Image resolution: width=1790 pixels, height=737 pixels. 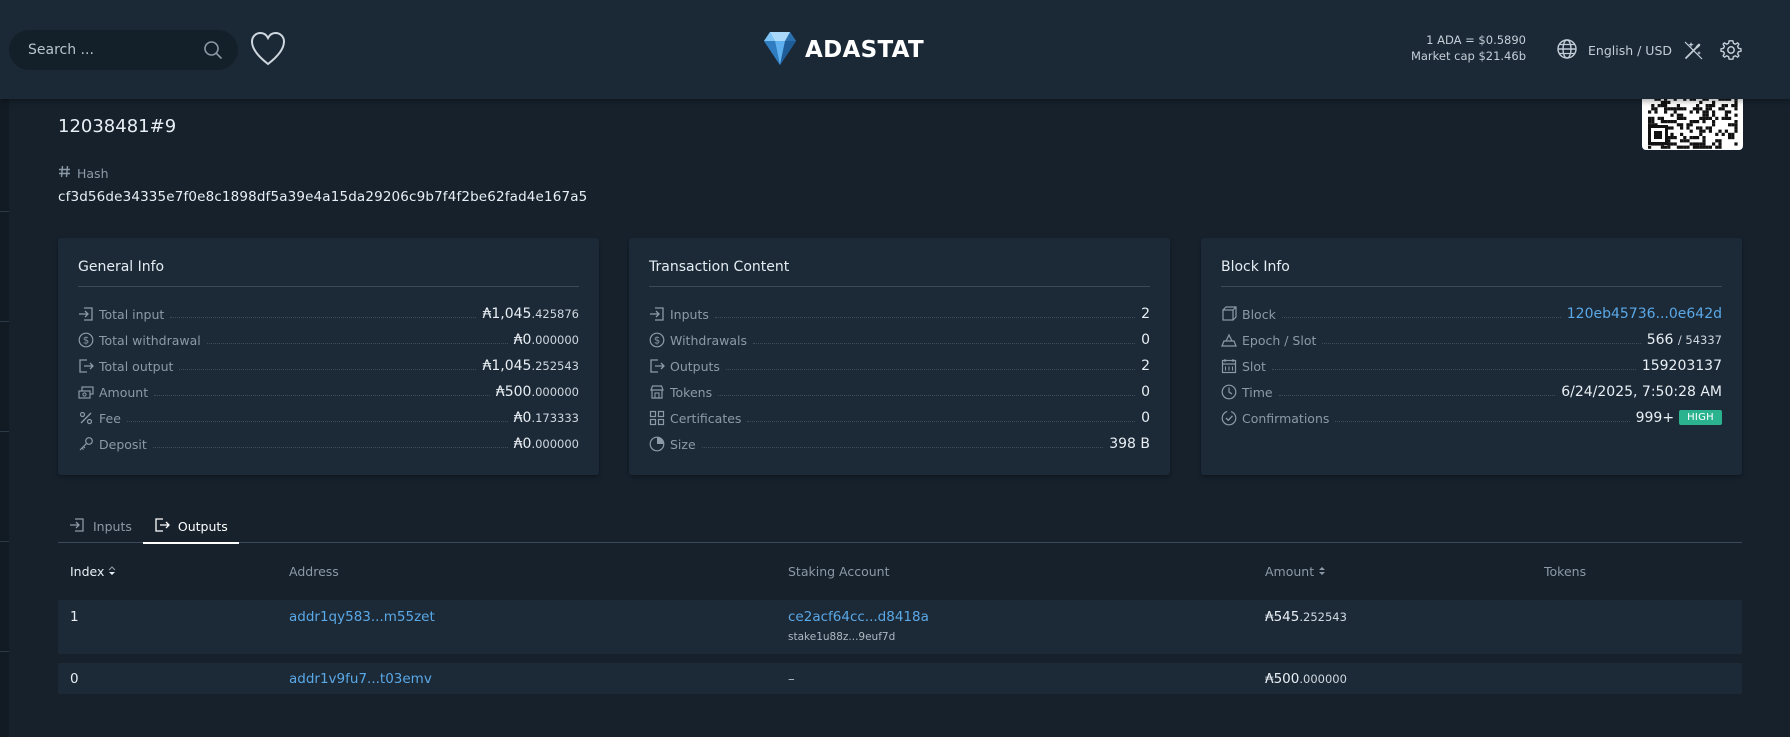 What do you see at coordinates (858, 617) in the screenshot?
I see `staking-account-link: ce2acf64cc...d8418a` at bounding box center [858, 617].